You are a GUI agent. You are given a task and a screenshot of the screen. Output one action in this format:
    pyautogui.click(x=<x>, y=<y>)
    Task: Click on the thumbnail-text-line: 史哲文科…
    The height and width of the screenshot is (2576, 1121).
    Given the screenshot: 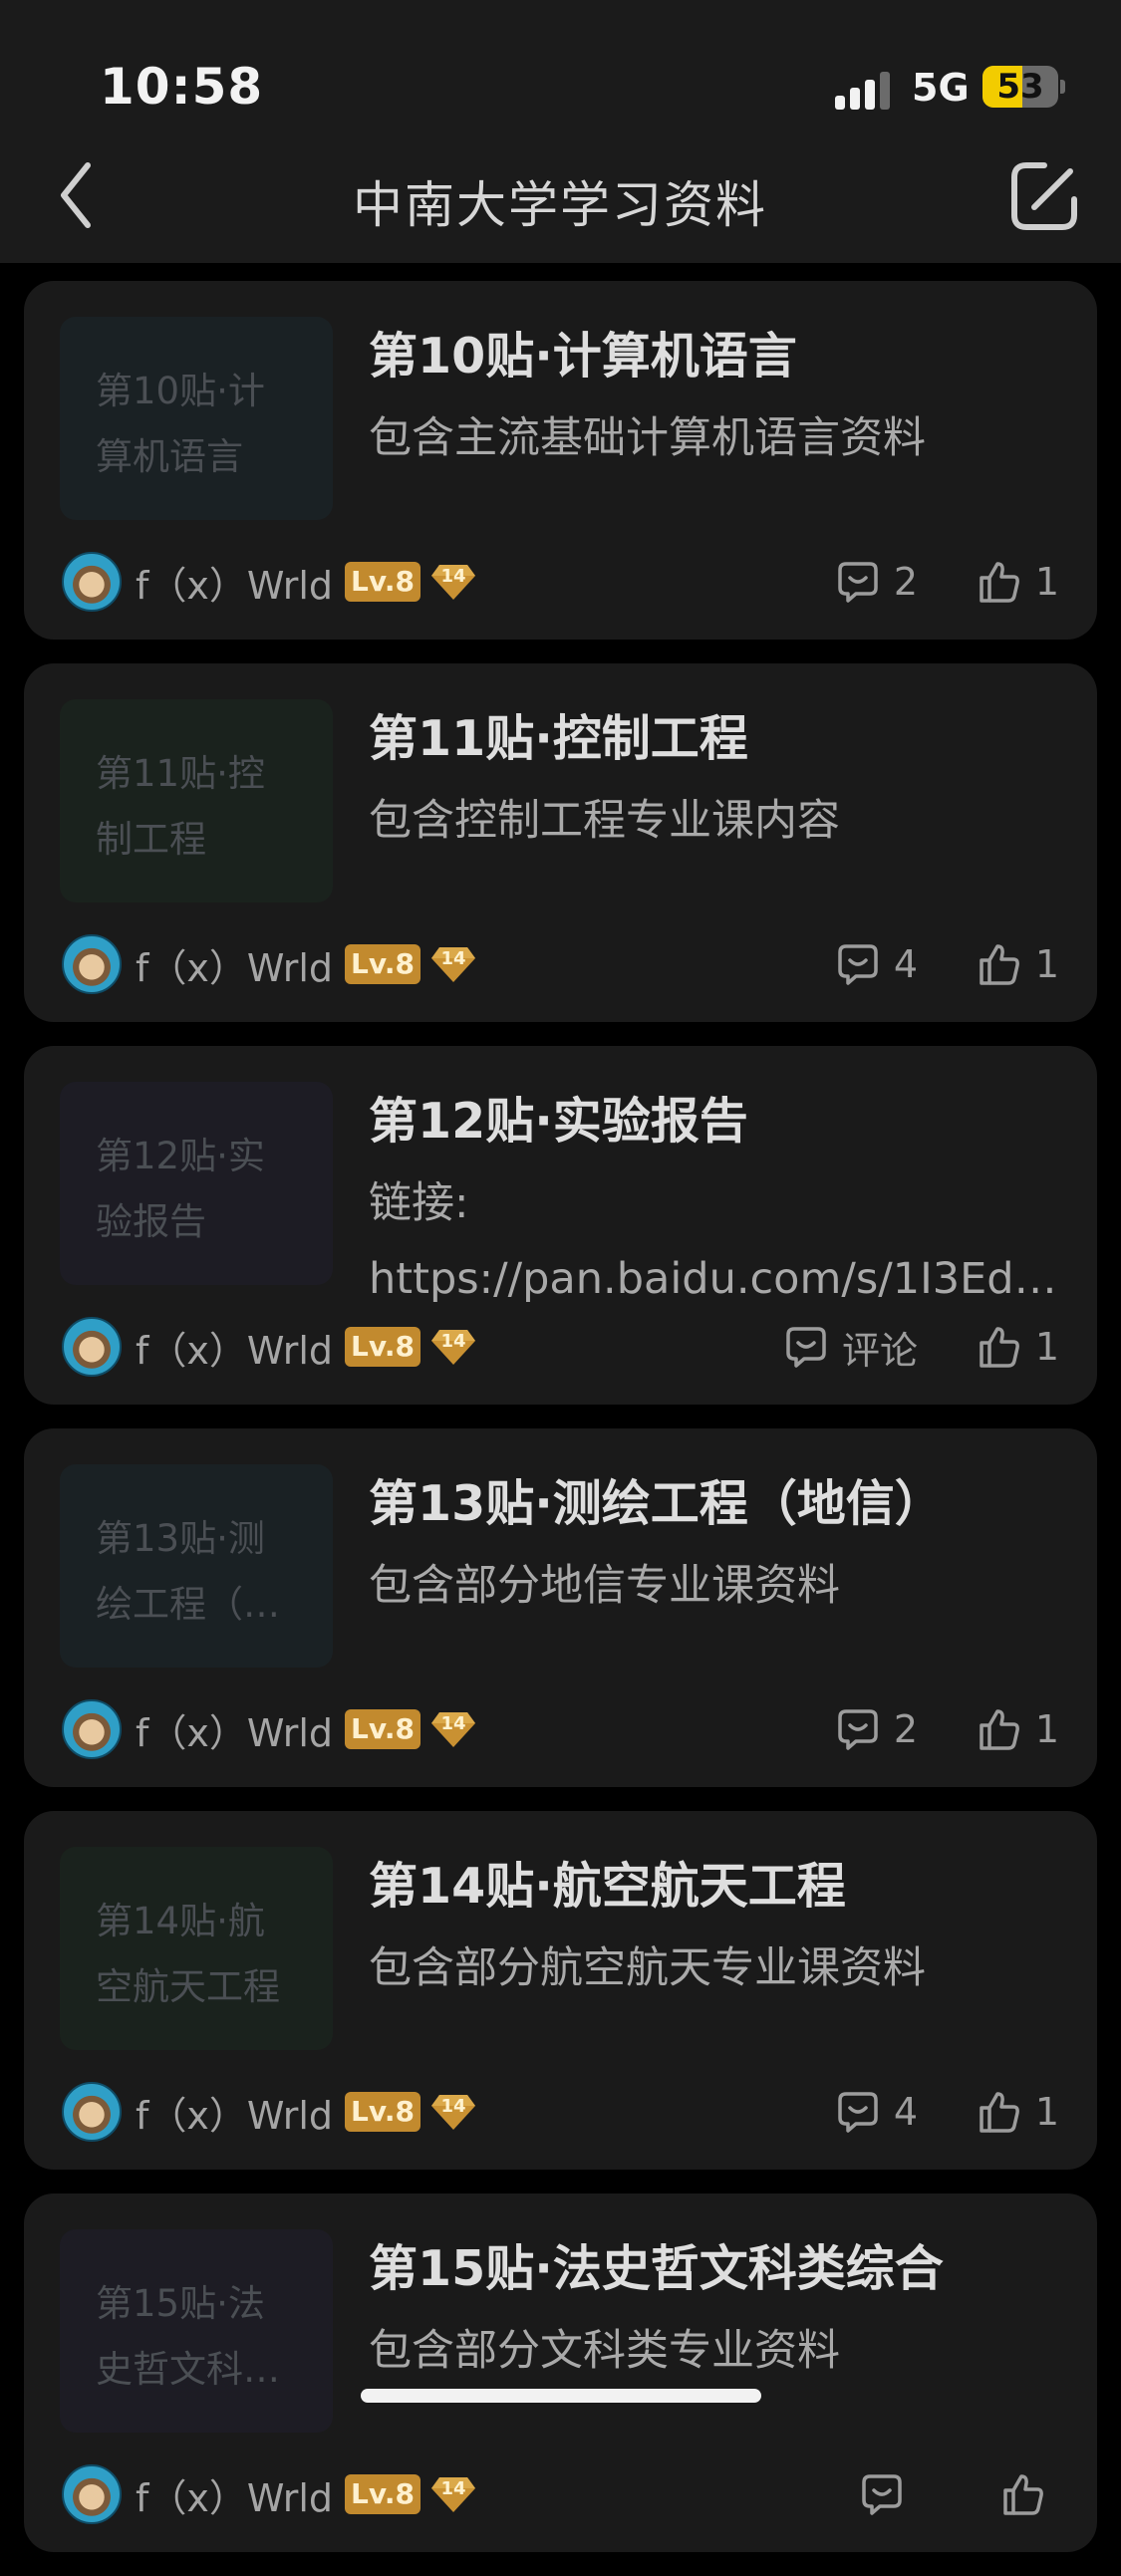 What is the action you would take?
    pyautogui.click(x=188, y=2369)
    